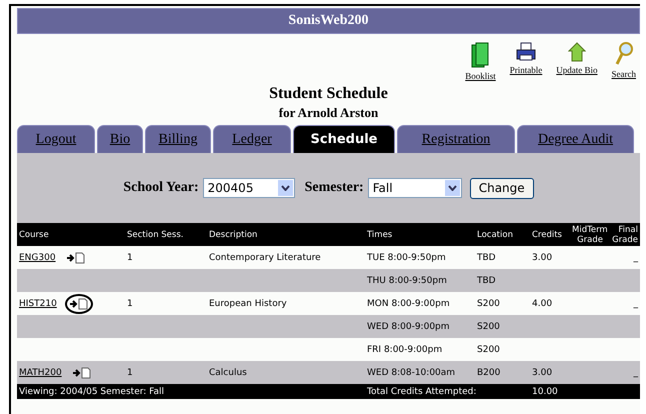 The width and height of the screenshot is (646, 414). I want to click on toolbar-link: Update Bio, so click(577, 70).